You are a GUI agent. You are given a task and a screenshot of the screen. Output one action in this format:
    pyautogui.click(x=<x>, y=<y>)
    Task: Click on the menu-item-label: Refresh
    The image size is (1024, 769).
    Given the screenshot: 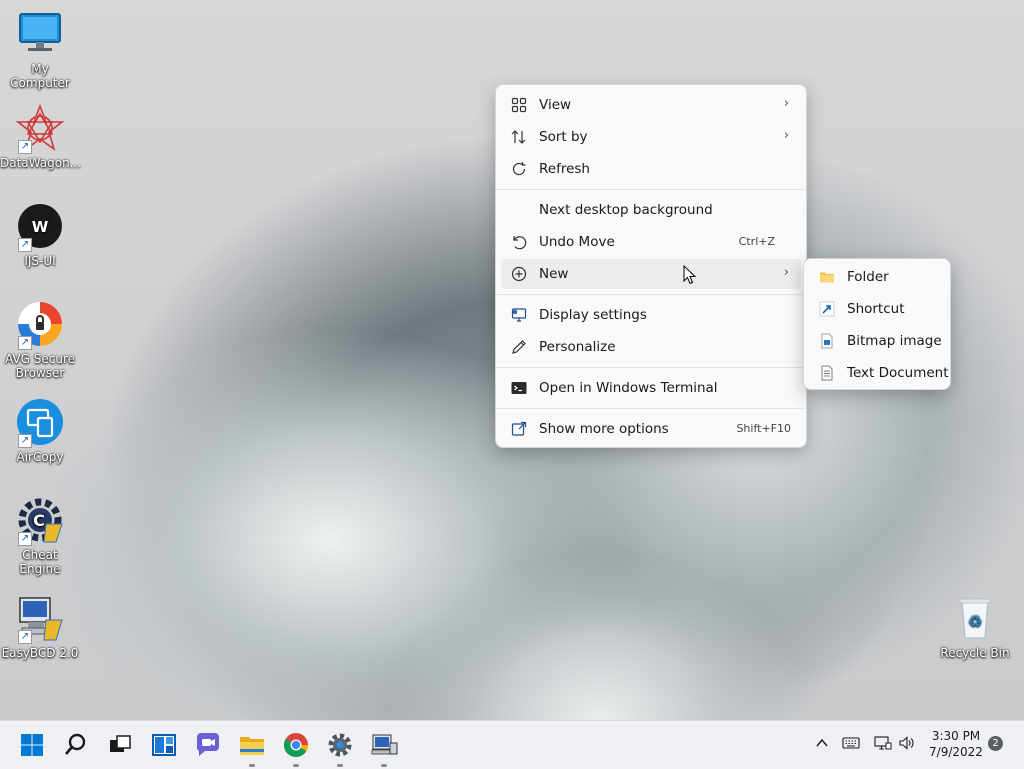 What is the action you would take?
    pyautogui.click(x=564, y=169)
    